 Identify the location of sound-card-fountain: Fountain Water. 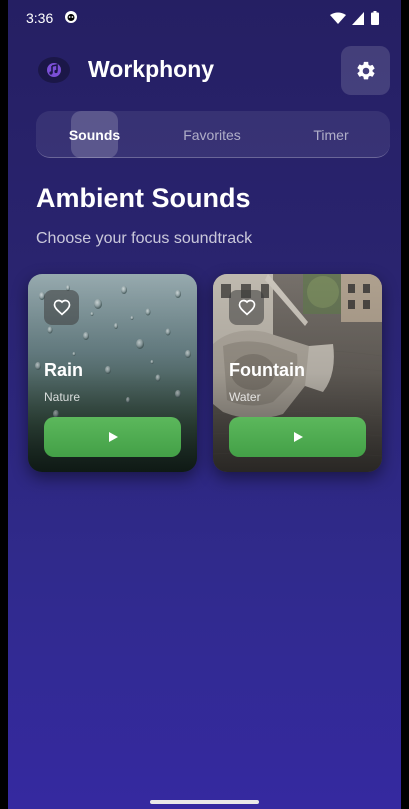
(297, 373).